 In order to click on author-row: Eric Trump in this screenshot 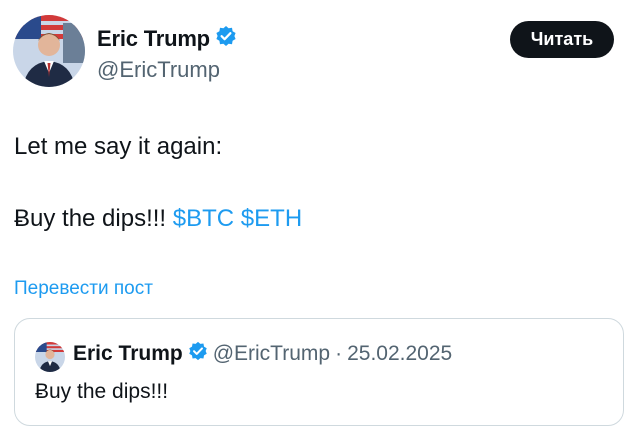, I will do `click(167, 38)`.